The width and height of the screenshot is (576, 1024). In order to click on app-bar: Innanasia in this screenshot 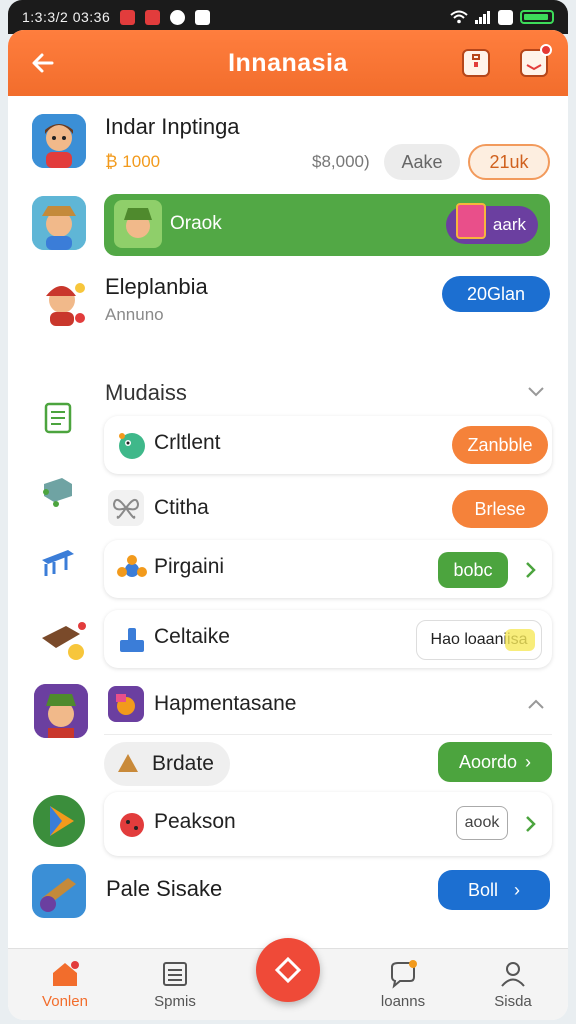, I will do `click(288, 63)`.